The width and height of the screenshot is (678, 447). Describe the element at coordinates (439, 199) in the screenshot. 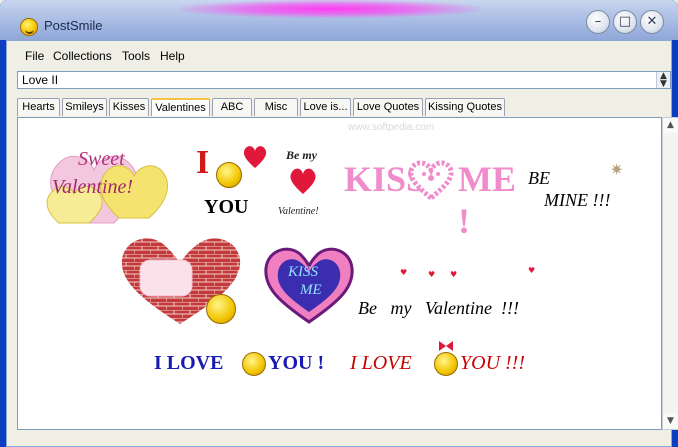

I see `kiss-me-image: KISS ME !` at that location.